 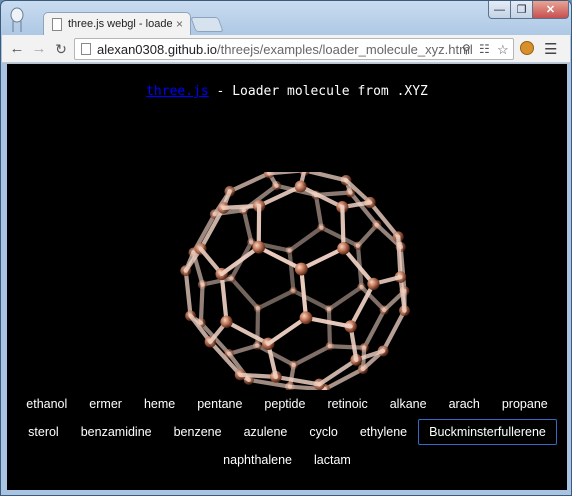 I want to click on tab-close-icon: ×, so click(x=179, y=24).